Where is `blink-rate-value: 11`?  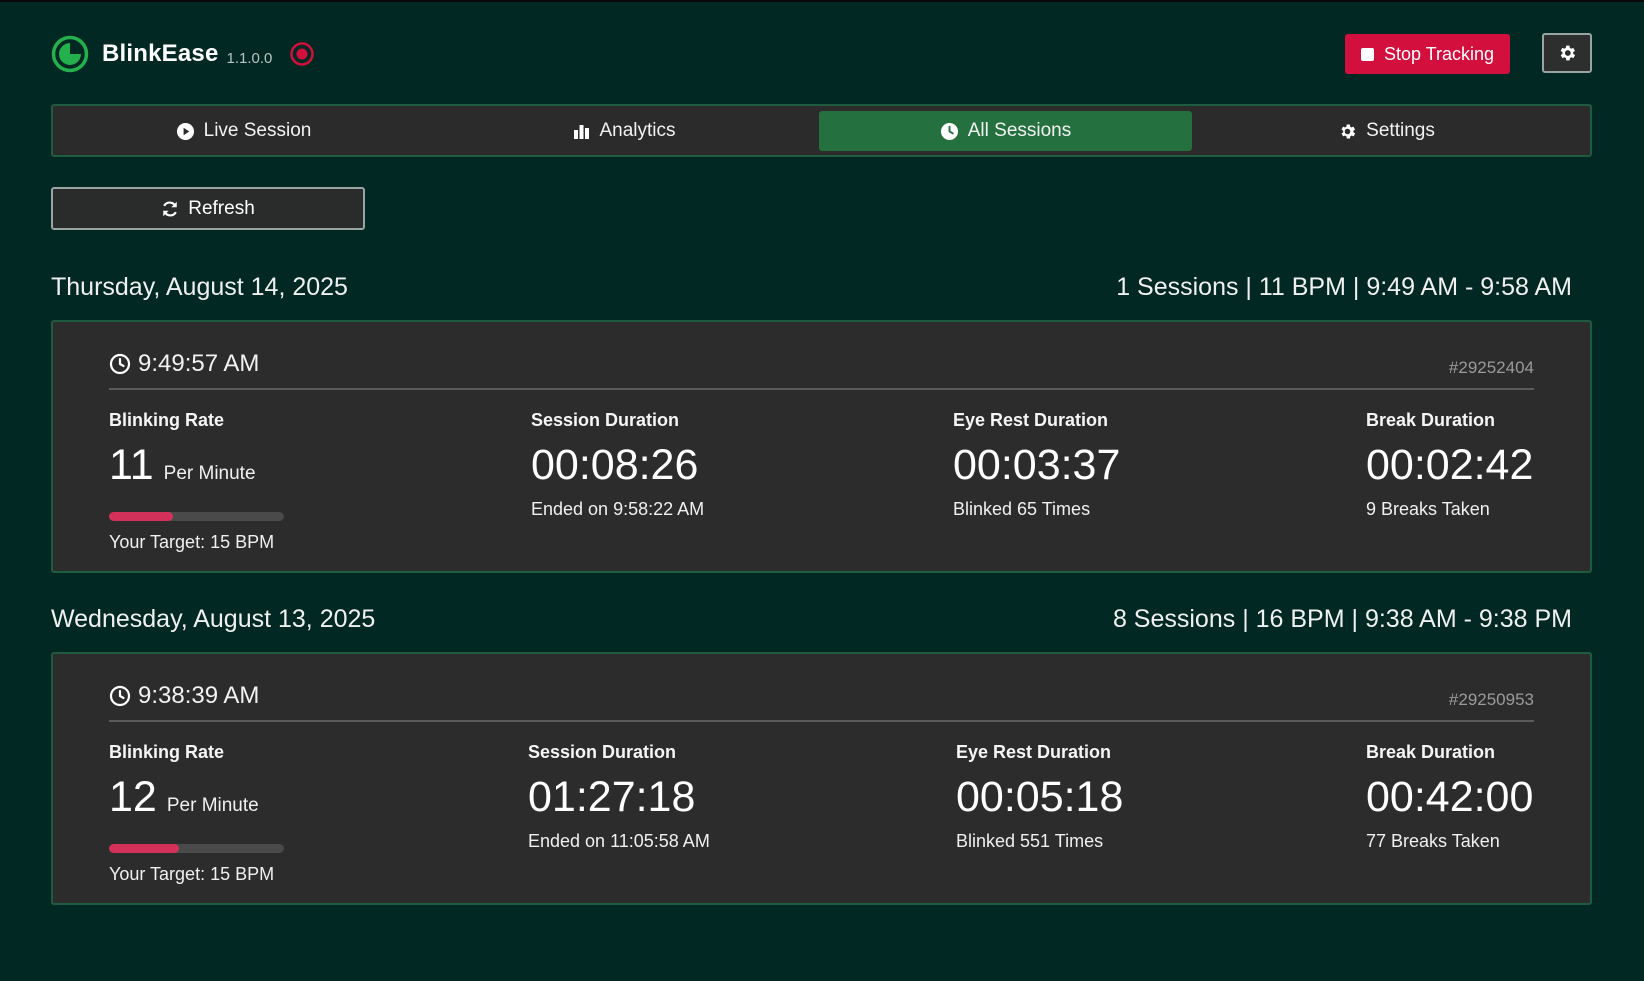
blink-rate-value: 11 is located at coordinates (131, 465).